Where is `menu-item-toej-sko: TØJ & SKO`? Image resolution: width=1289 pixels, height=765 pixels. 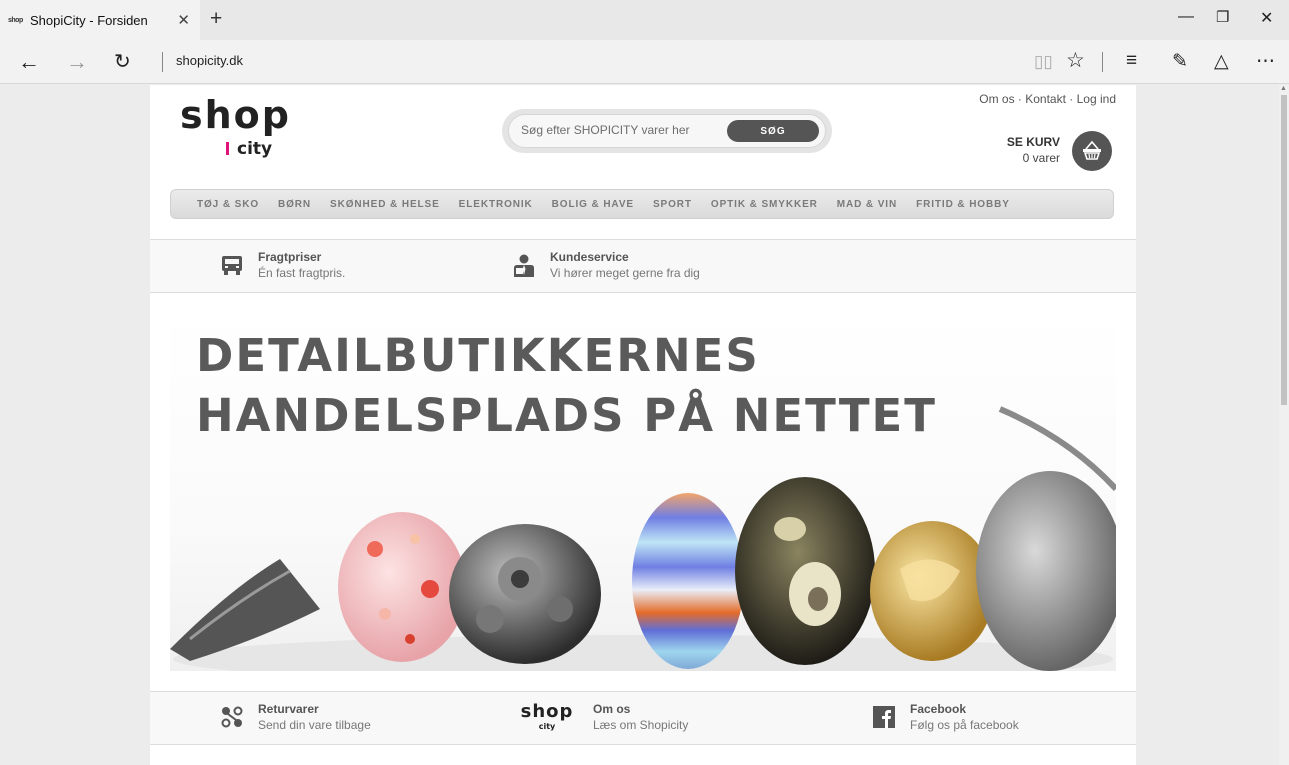
menu-item-toej-sko: TØJ & SKO is located at coordinates (228, 204).